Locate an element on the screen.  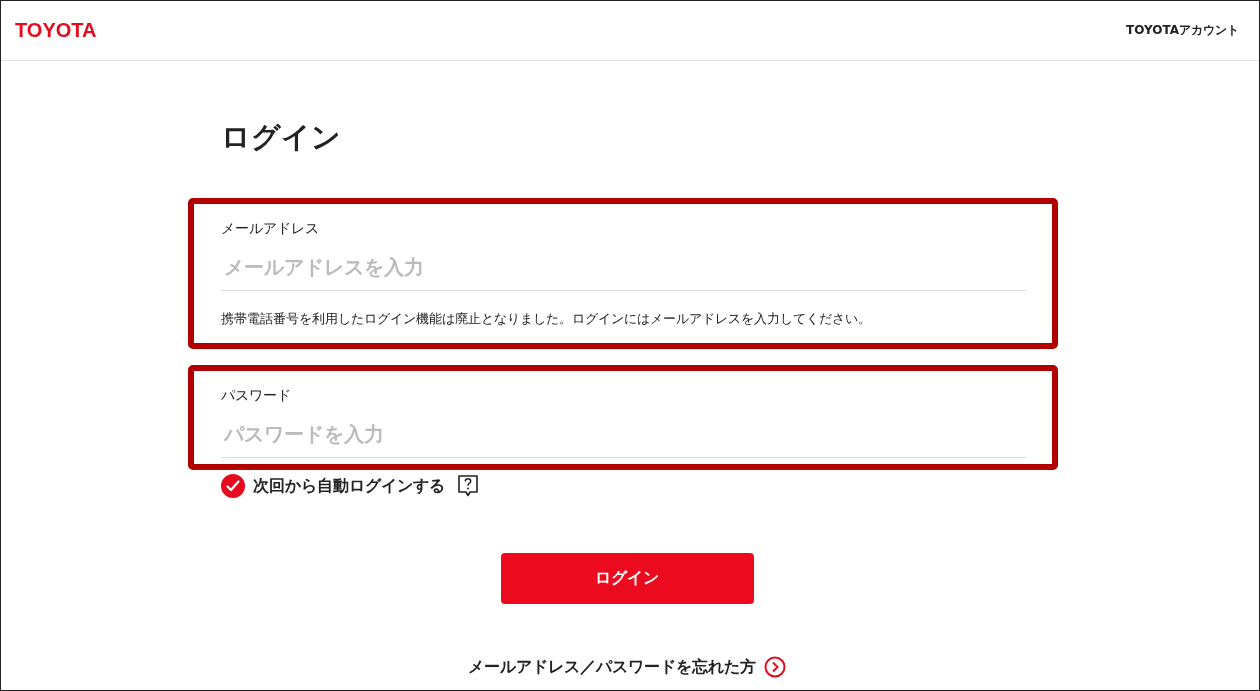
account-link: TOYOTAアカウント is located at coordinates (1182, 30).